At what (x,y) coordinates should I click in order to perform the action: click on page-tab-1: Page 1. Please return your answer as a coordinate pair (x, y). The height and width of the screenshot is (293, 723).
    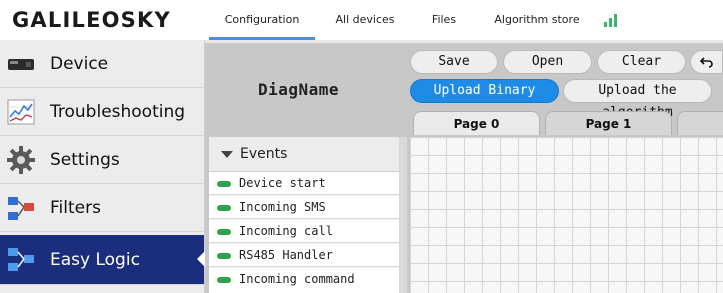
    Looking at the image, I should click on (608, 123).